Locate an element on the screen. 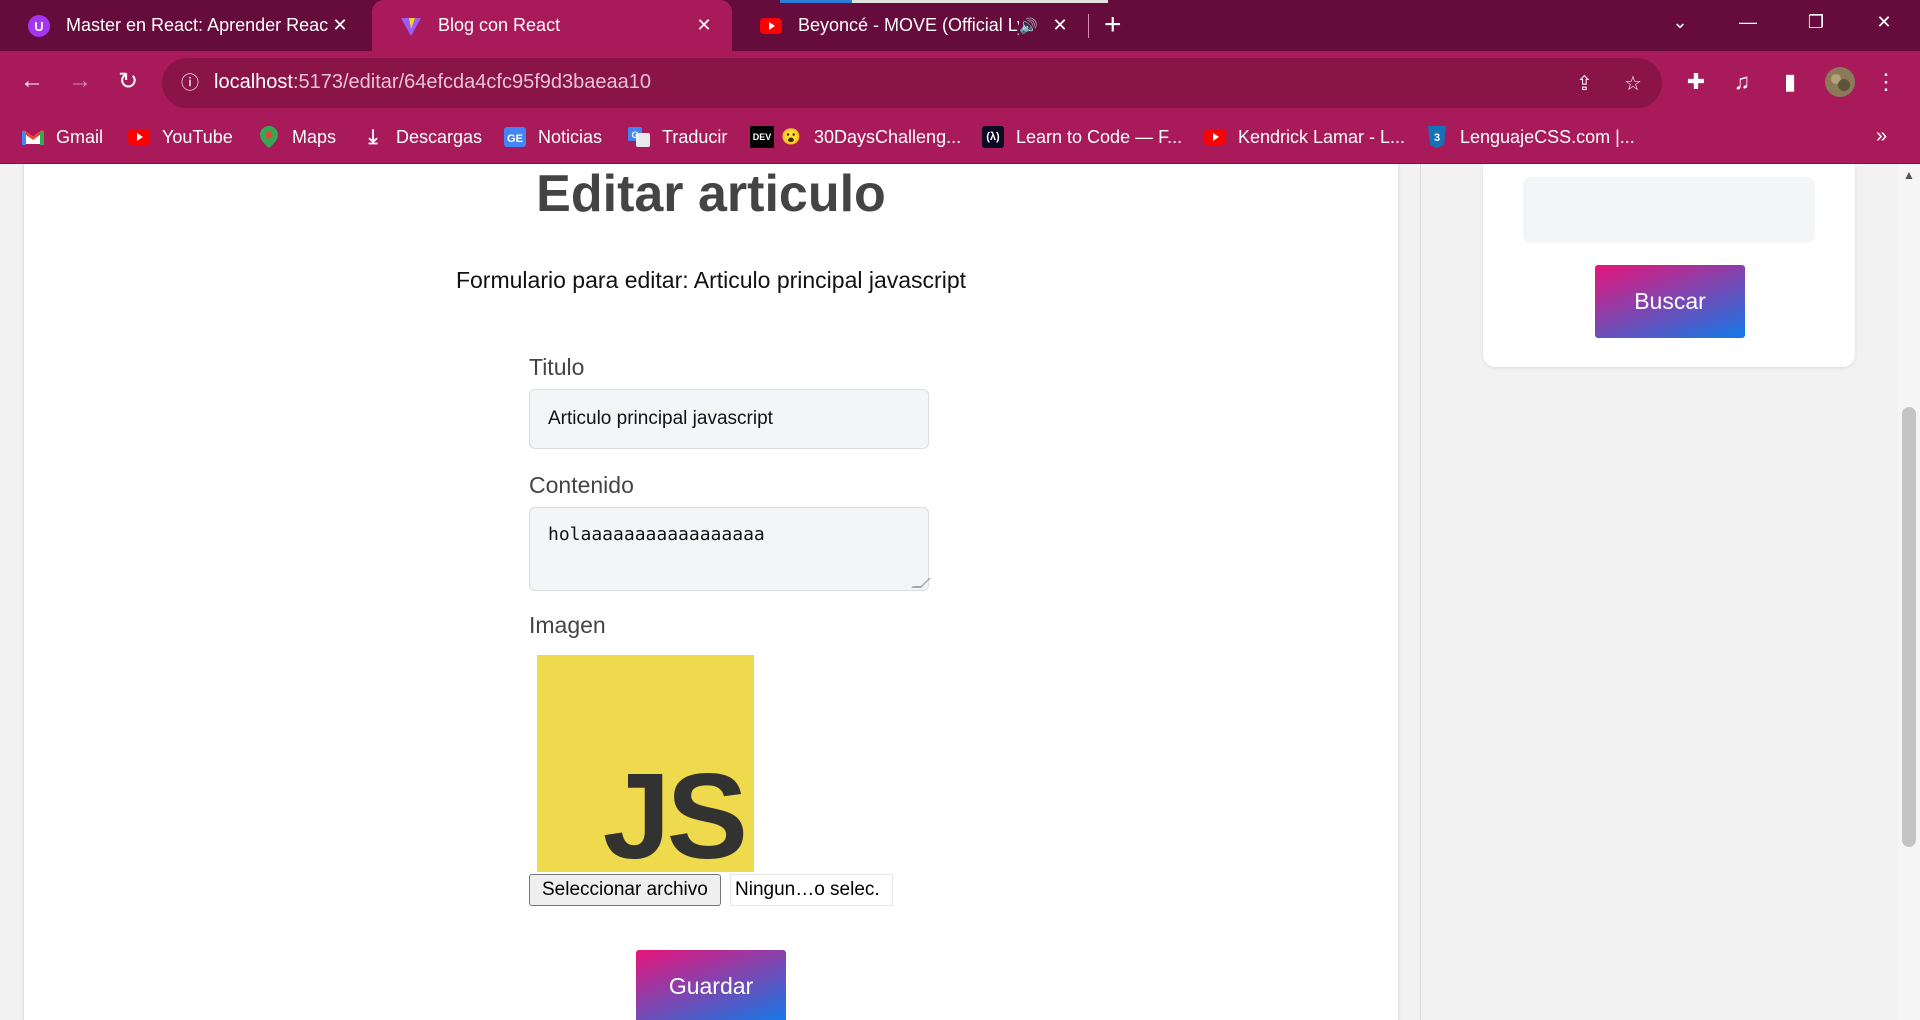 The height and width of the screenshot is (1020, 1920). emoji-icon: 😮 is located at coordinates (791, 137).